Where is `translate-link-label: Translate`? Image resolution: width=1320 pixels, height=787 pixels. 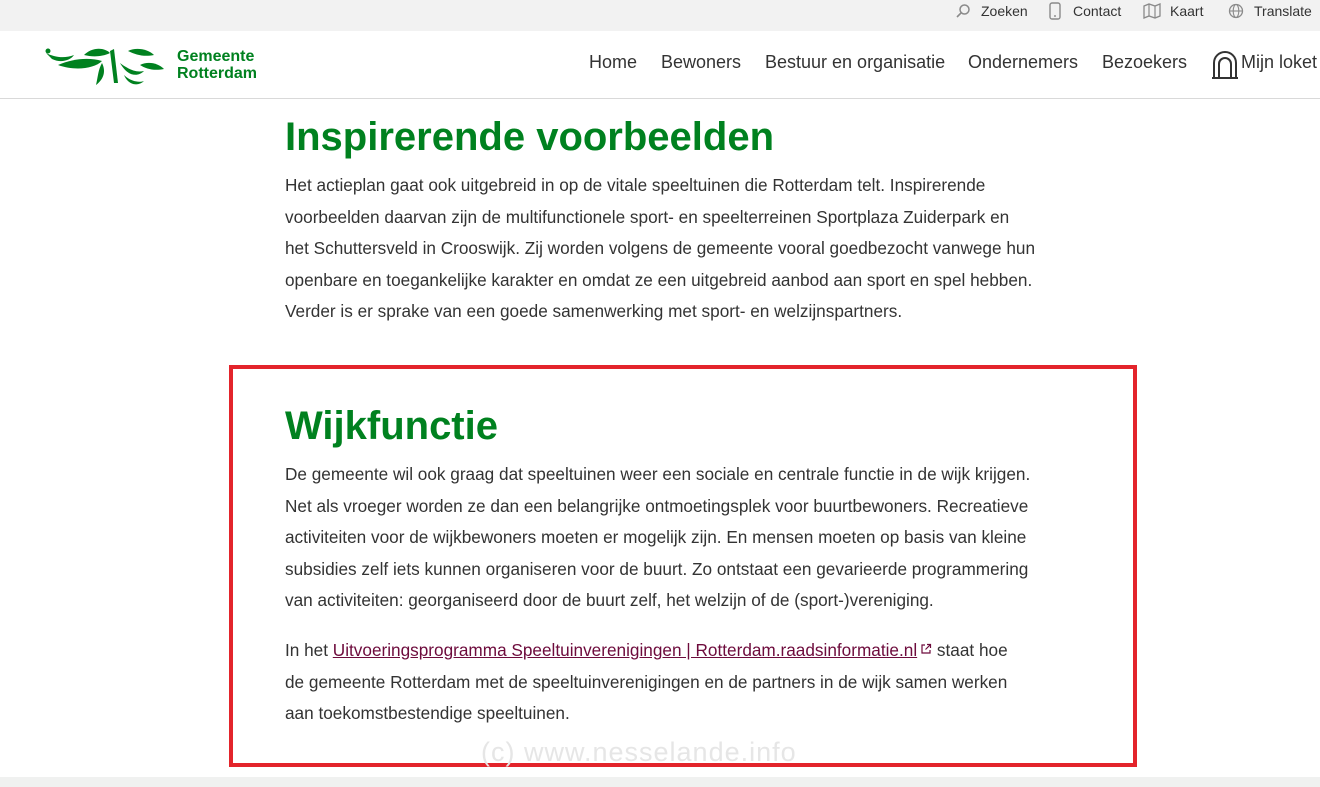
translate-link-label: Translate is located at coordinates (1283, 11).